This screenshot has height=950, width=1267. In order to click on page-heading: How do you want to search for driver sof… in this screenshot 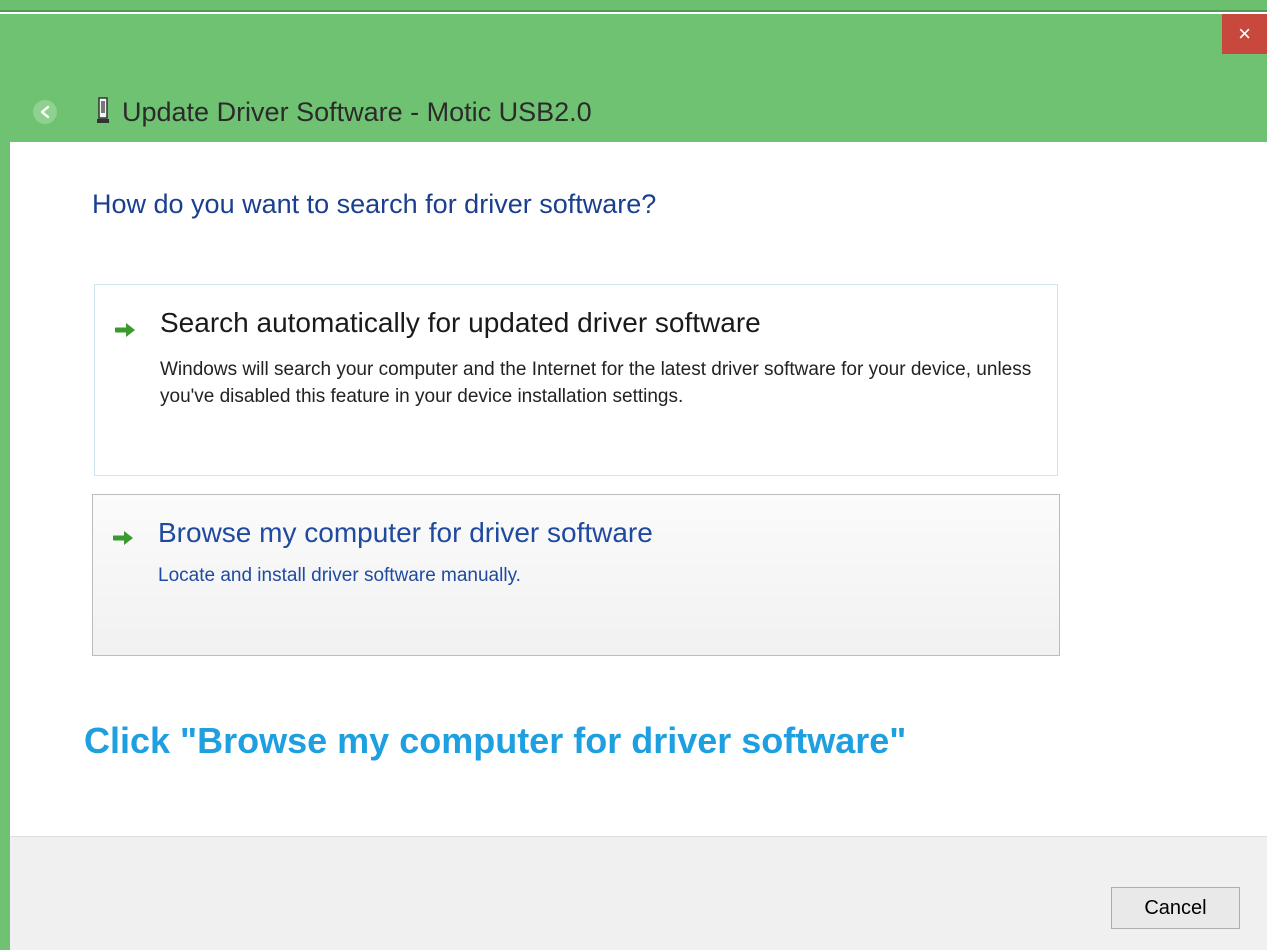, I will do `click(374, 204)`.